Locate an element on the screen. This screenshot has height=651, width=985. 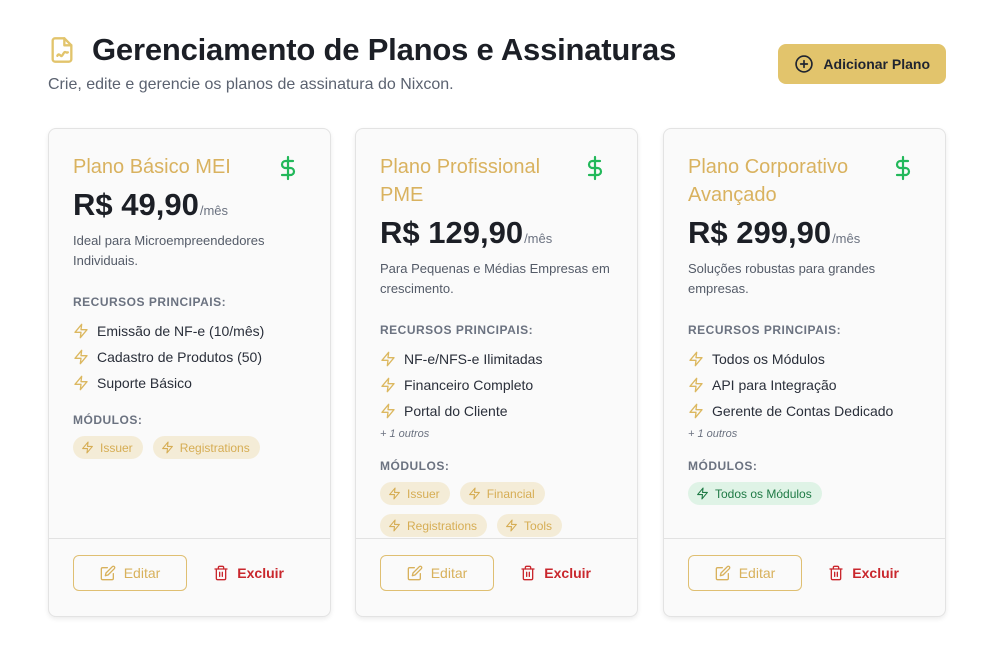
module-list: Issuer Registrations is located at coordinates (189, 447).